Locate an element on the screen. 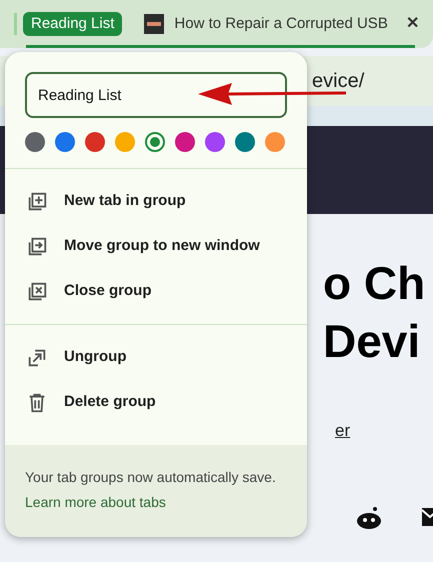 This screenshot has width=433, height=562. menu-item: Close group is located at coordinates (156, 291).